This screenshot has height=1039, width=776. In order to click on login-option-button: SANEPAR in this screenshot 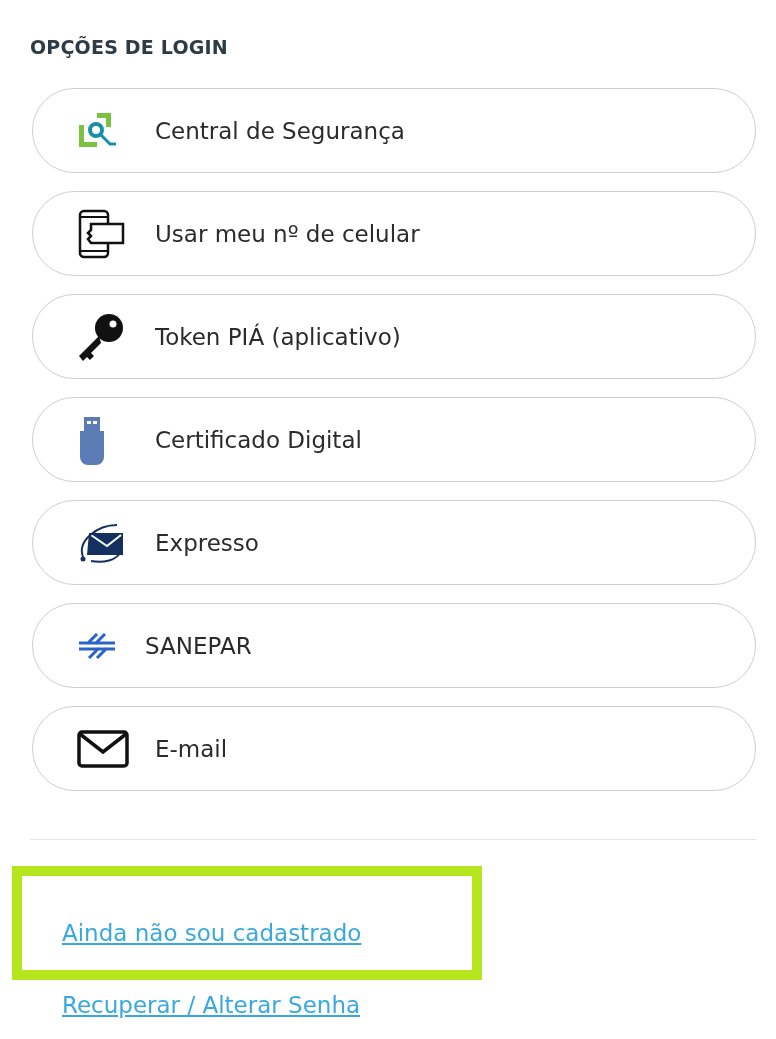, I will do `click(394, 645)`.